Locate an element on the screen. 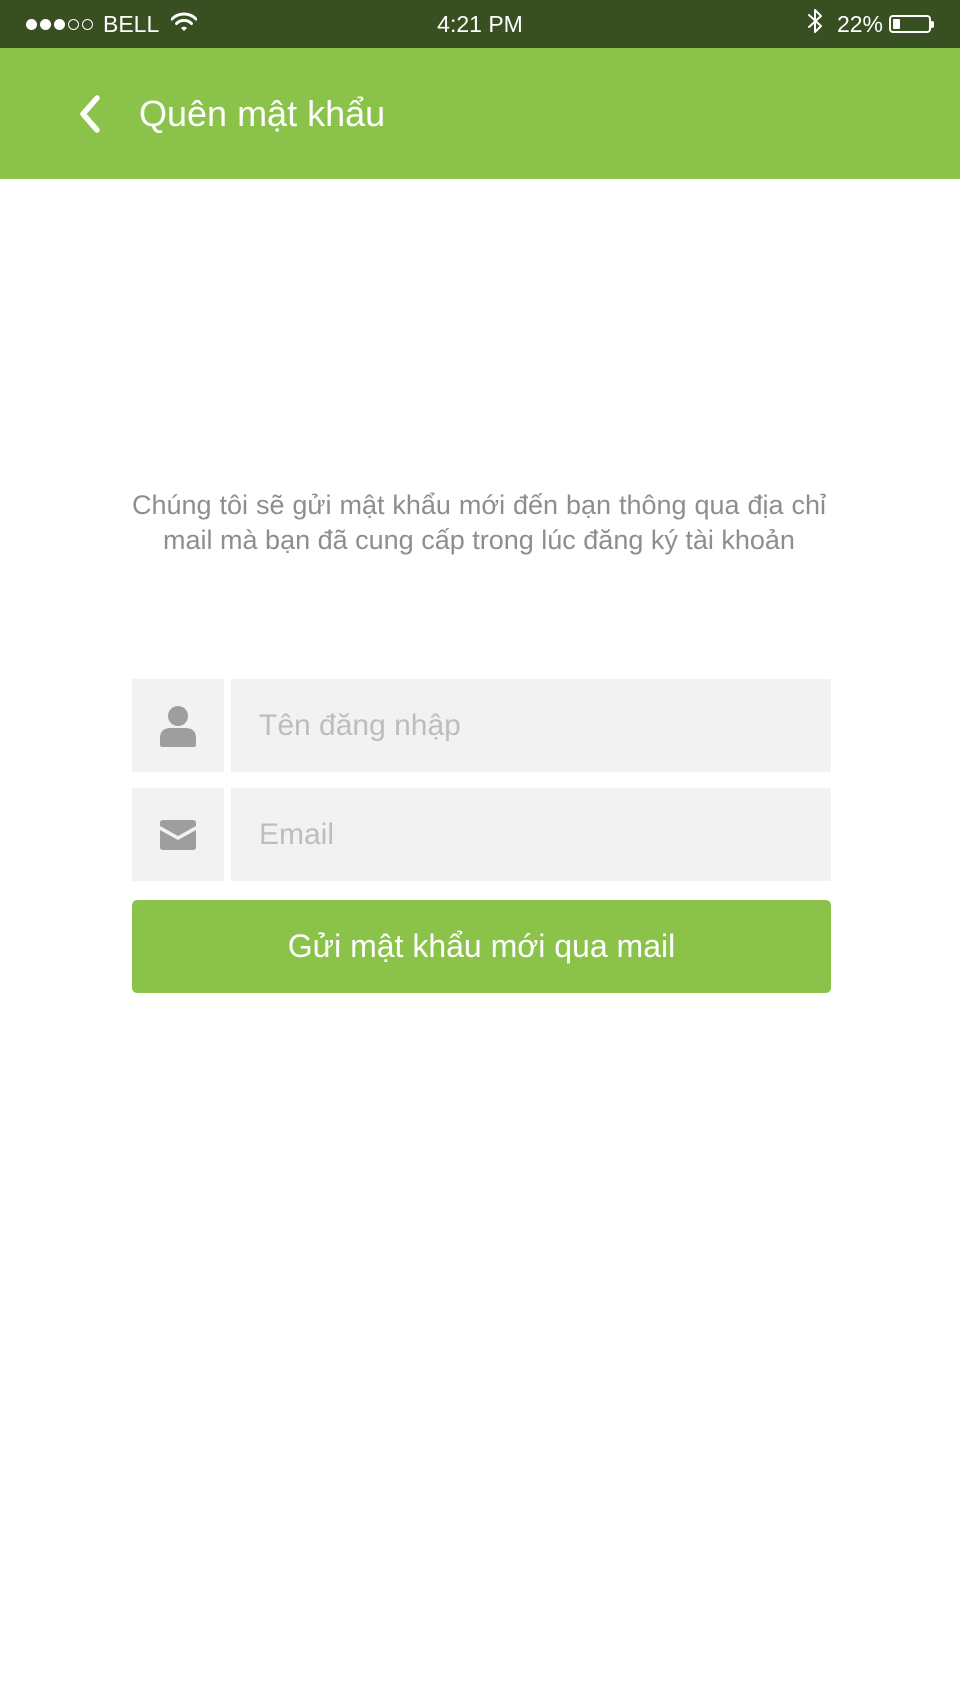 This screenshot has width=960, height=1704. username-input is located at coordinates (531, 725).